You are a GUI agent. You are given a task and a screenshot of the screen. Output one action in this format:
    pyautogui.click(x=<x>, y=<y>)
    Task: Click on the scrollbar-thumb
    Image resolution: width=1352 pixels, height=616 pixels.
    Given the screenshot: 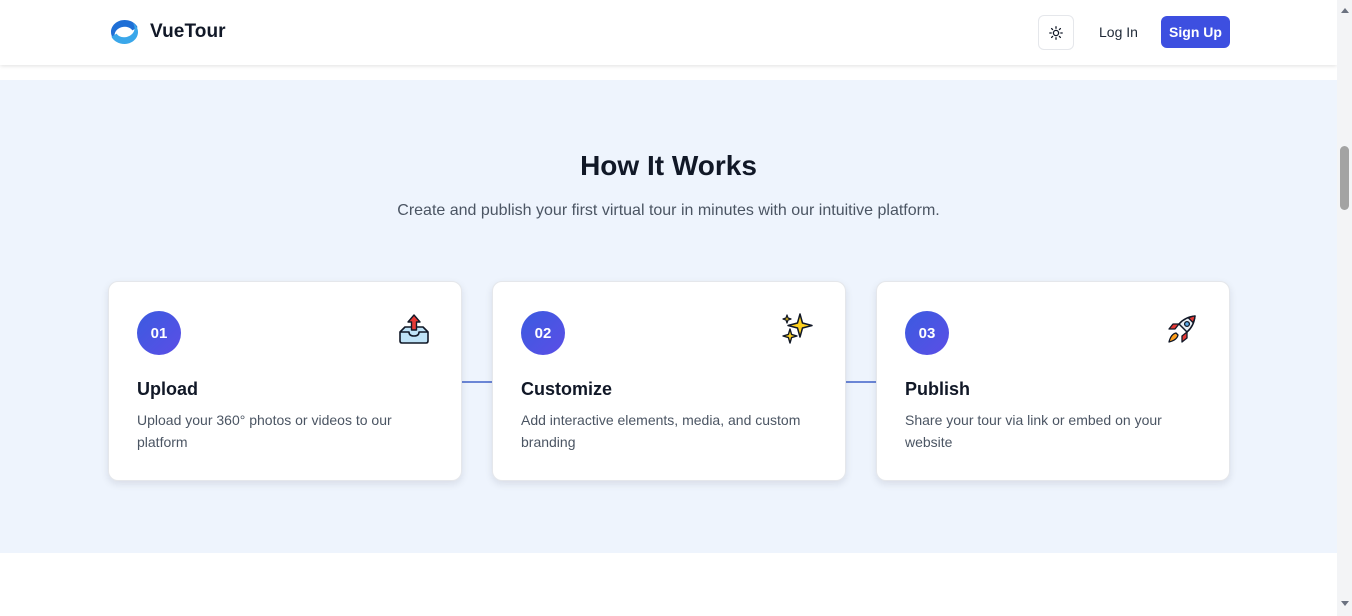 What is the action you would take?
    pyautogui.click(x=1344, y=178)
    